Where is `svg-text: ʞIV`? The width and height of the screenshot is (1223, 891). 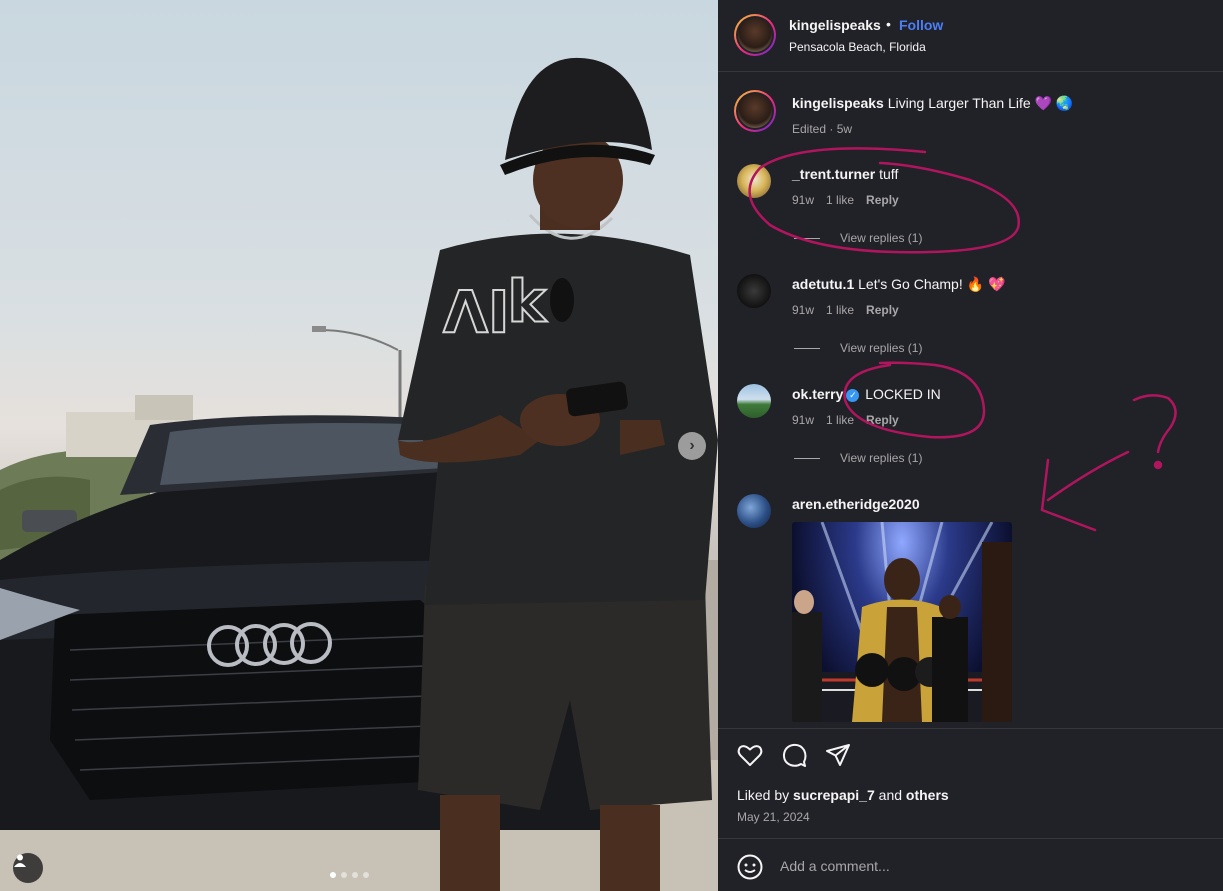 svg-text: ʞIV is located at coordinates (497, 310).